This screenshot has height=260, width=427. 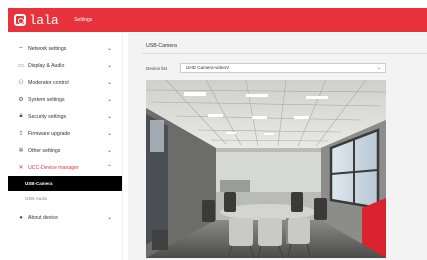 What do you see at coordinates (43, 217) in the screenshot?
I see `sidebar-item-label: About device` at bounding box center [43, 217].